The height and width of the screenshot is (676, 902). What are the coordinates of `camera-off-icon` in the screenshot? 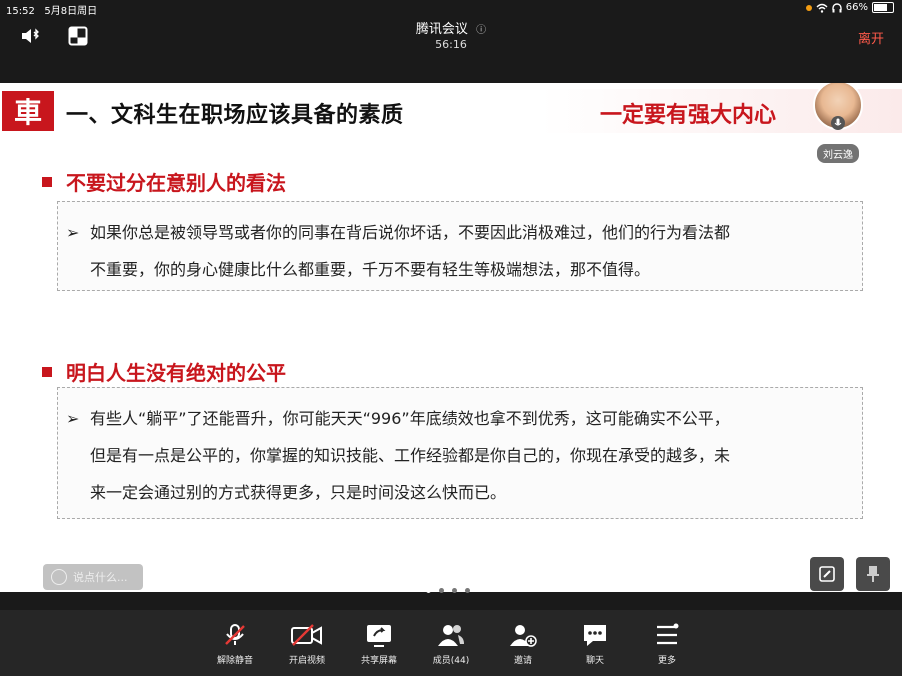 It's located at (306, 635).